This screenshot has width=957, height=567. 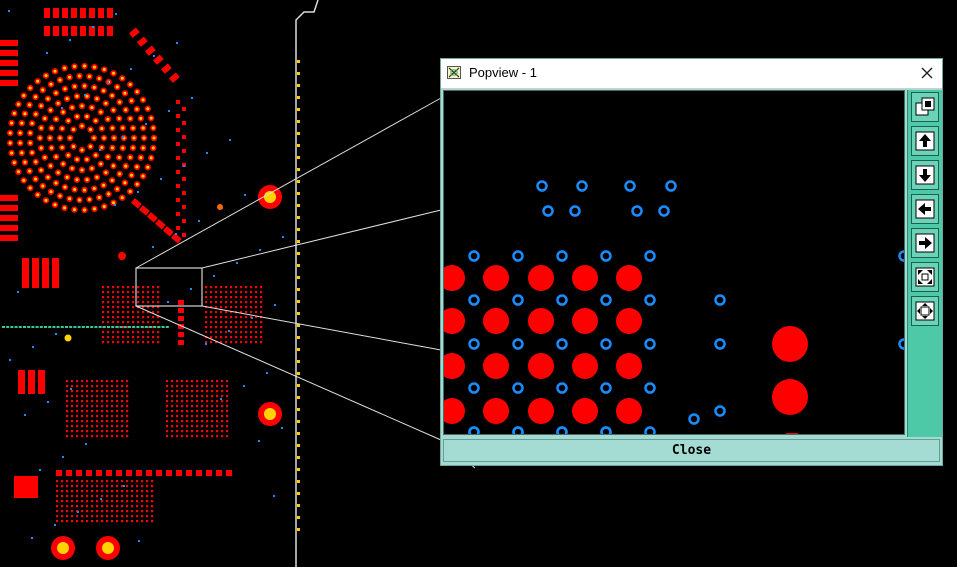 What do you see at coordinates (691, 74) in the screenshot?
I see `popview-titlebar: Popview - 1` at bounding box center [691, 74].